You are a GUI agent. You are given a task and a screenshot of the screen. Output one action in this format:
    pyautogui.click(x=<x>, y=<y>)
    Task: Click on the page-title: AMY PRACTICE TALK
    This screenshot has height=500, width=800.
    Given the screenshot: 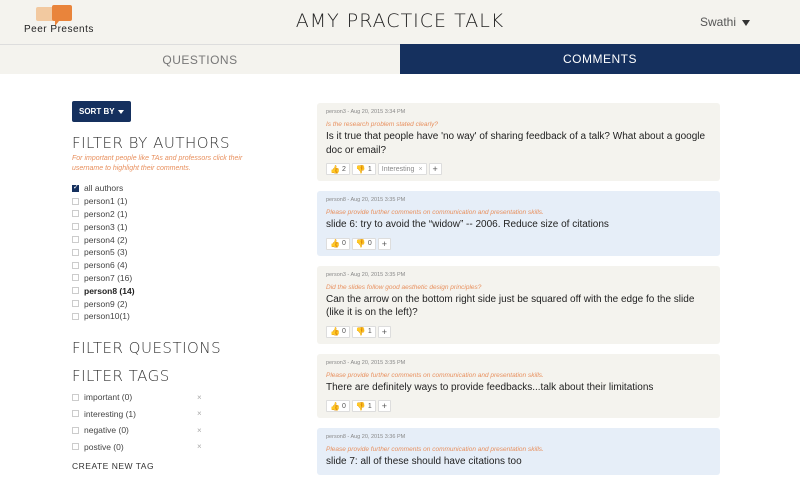 What is the action you would take?
    pyautogui.click(x=400, y=21)
    